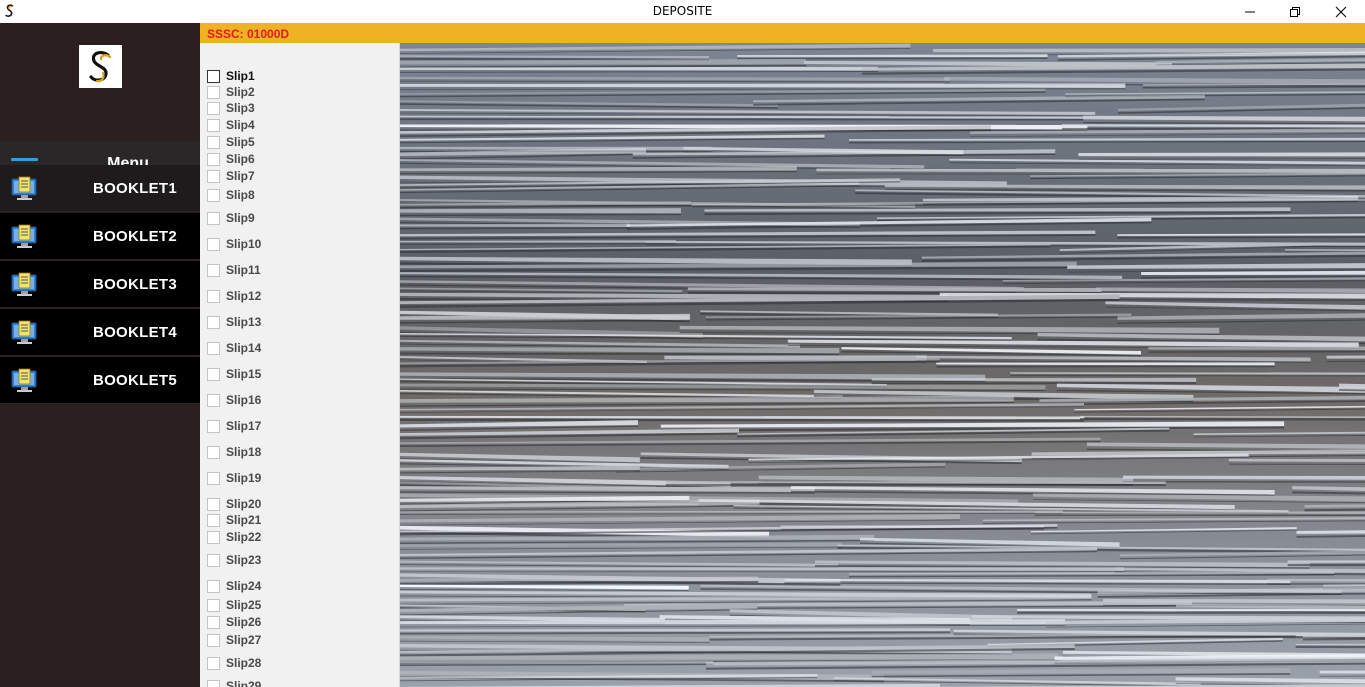  I want to click on slip-checkbox-17: Slip17, so click(234, 426).